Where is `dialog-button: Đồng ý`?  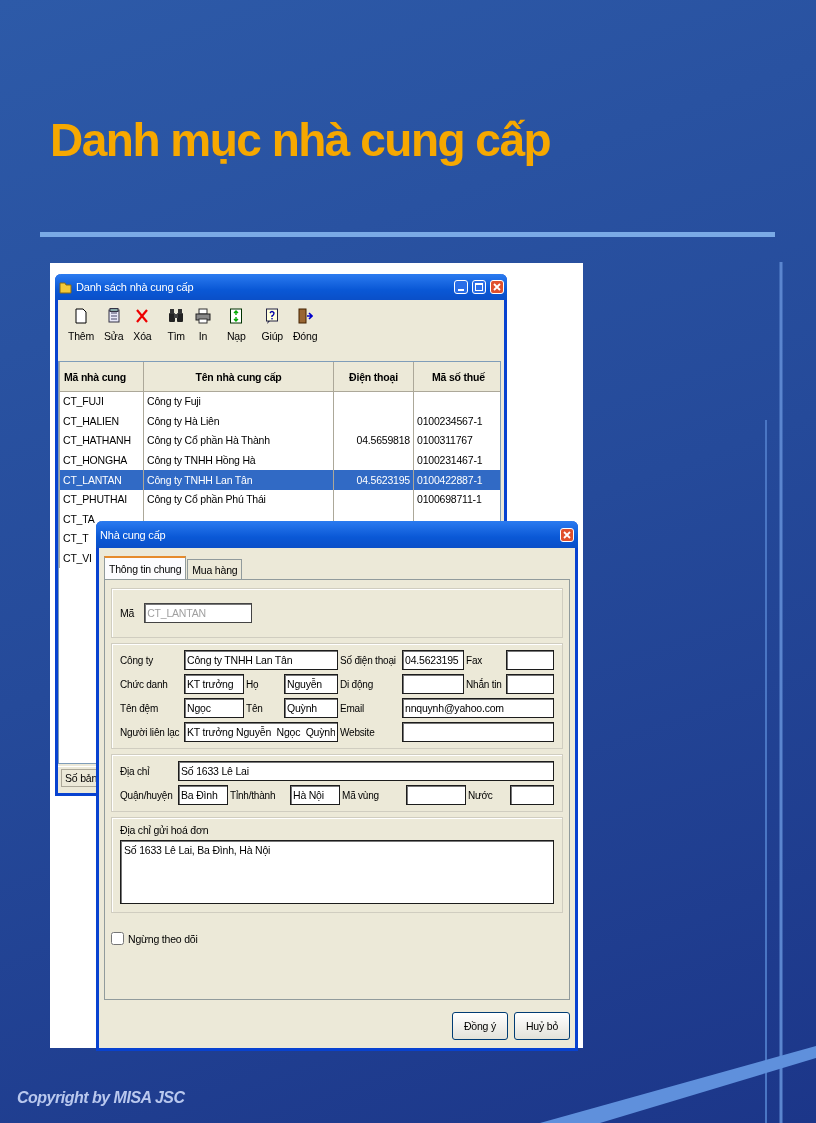
dialog-button: Đồng ý is located at coordinates (480, 1026).